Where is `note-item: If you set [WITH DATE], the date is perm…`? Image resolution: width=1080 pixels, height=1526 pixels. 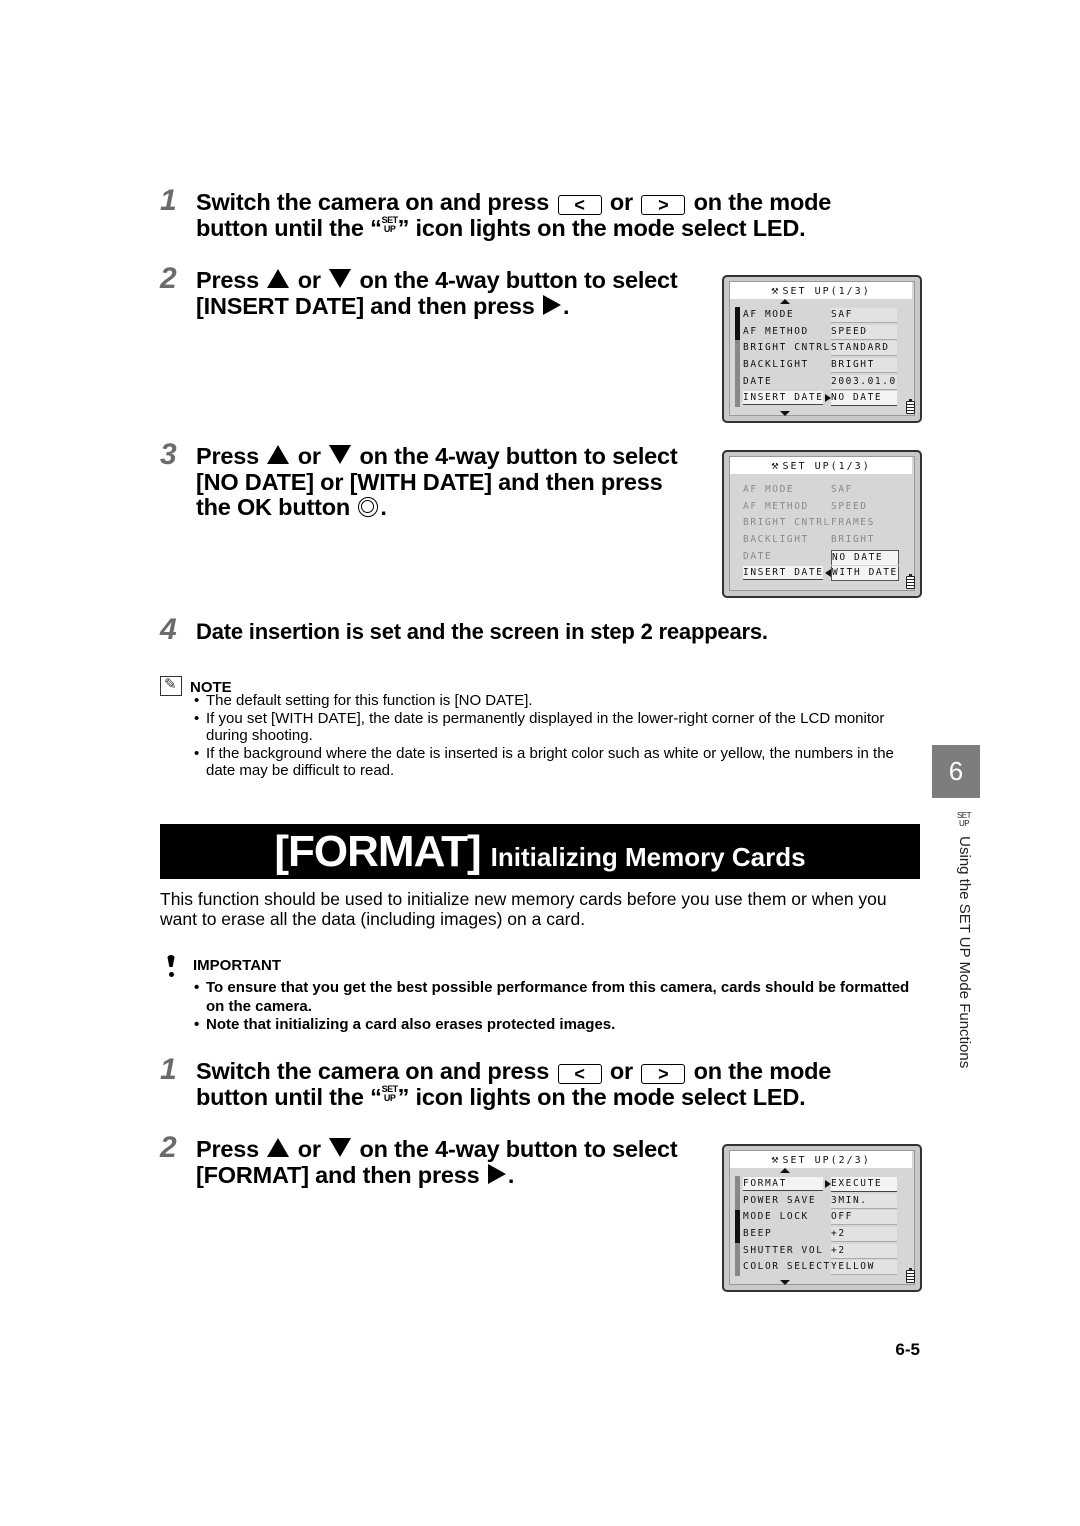 note-item: If you set [WITH DATE], the date is perm… is located at coordinates (552, 727).